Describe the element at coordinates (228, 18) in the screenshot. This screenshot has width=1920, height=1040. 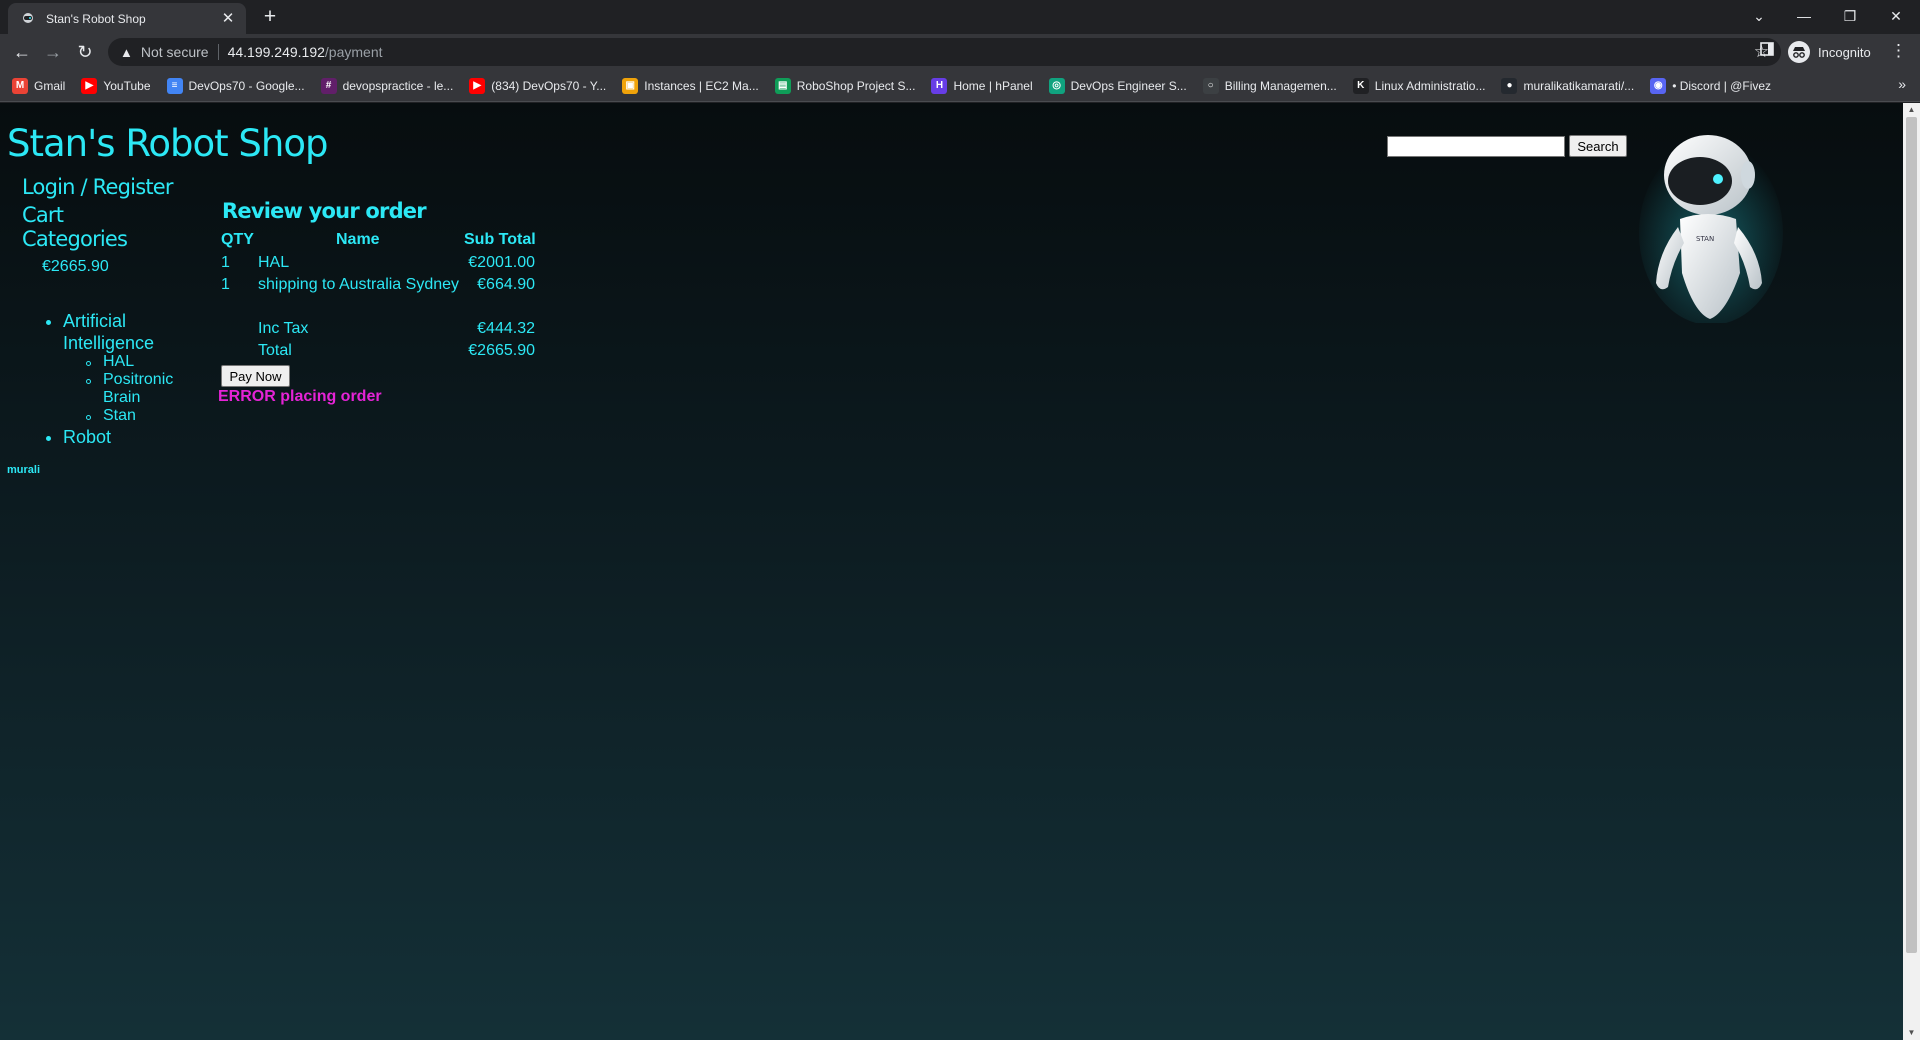
I see `tab-close-icon: ✕` at that location.